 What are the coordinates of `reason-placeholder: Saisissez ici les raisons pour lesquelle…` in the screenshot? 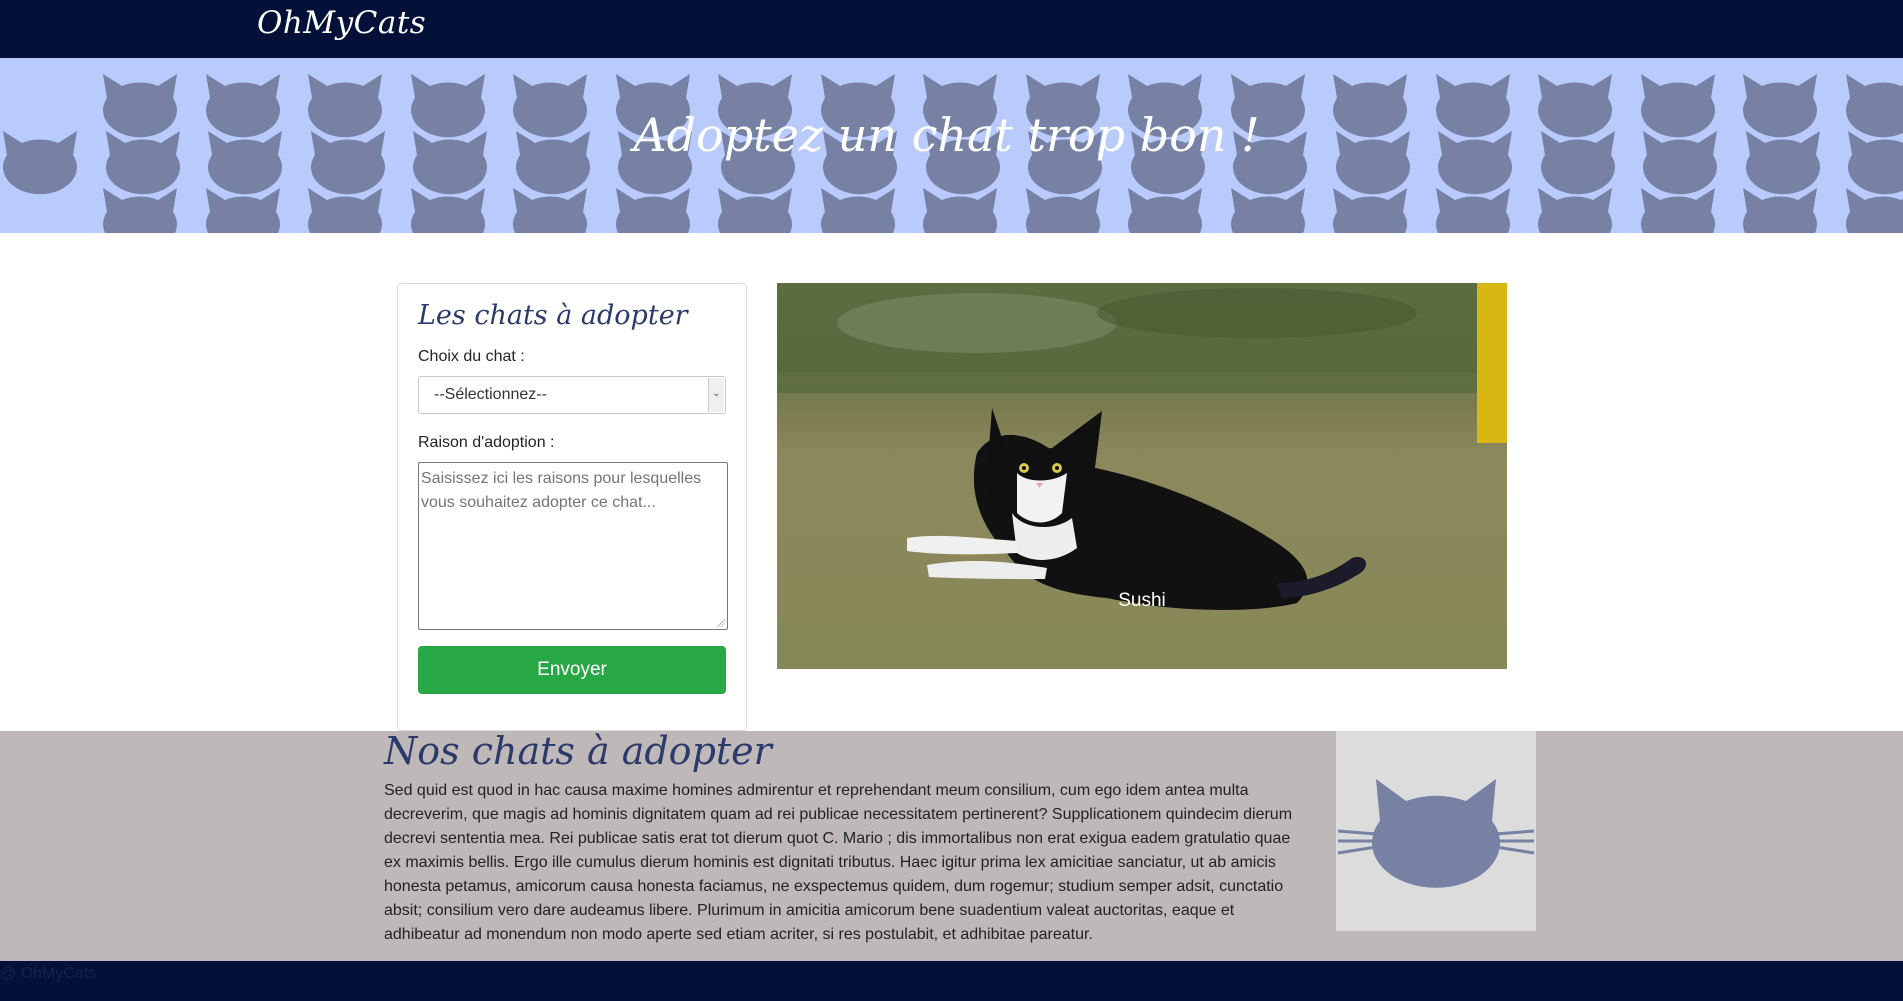 It's located at (561, 490).